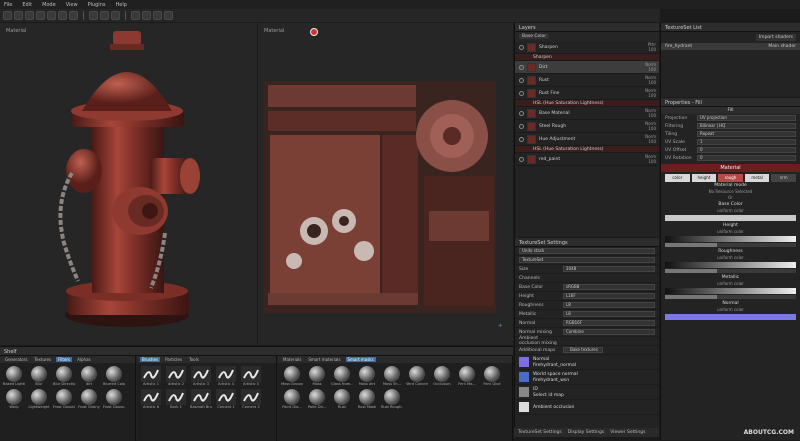 This screenshot has height=441, width=800. What do you see at coordinates (587, 407) in the screenshot?
I see `map-row: Ambient occlusion` at bounding box center [587, 407].